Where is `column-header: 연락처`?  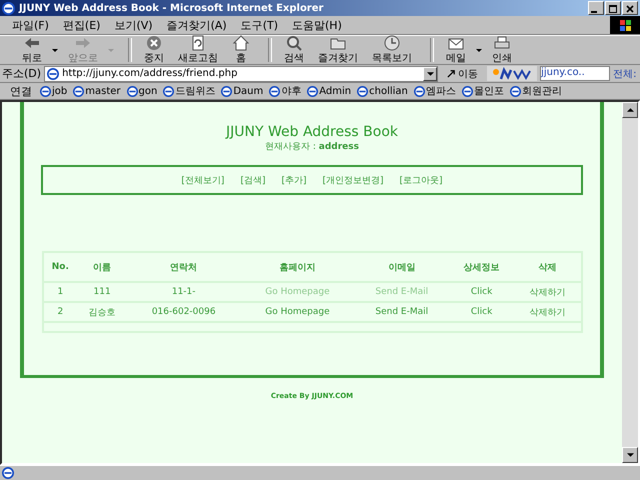
column-header: 연락처 is located at coordinates (183, 267).